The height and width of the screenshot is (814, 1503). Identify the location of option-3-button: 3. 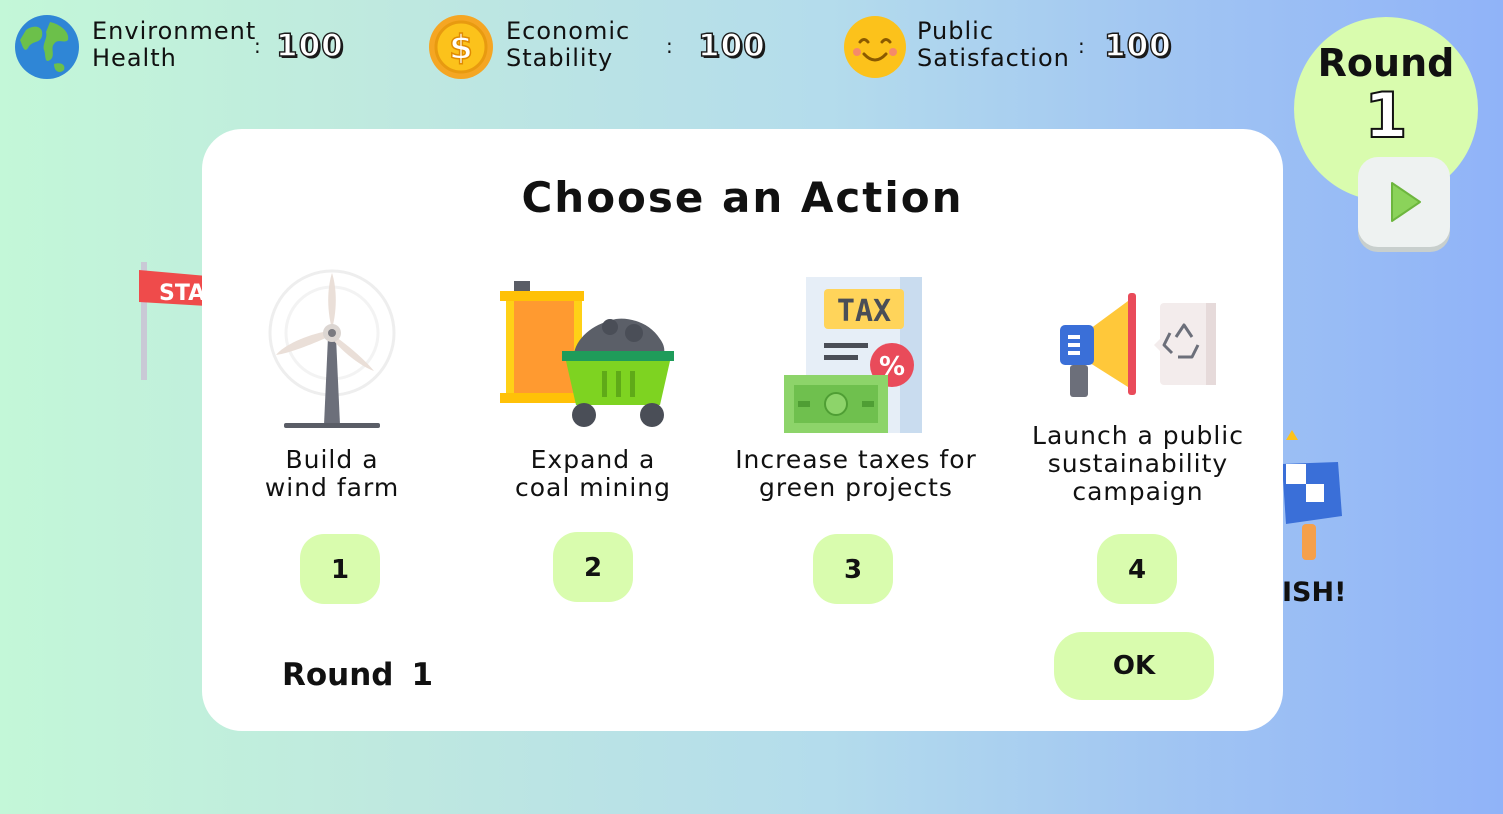
(853, 569).